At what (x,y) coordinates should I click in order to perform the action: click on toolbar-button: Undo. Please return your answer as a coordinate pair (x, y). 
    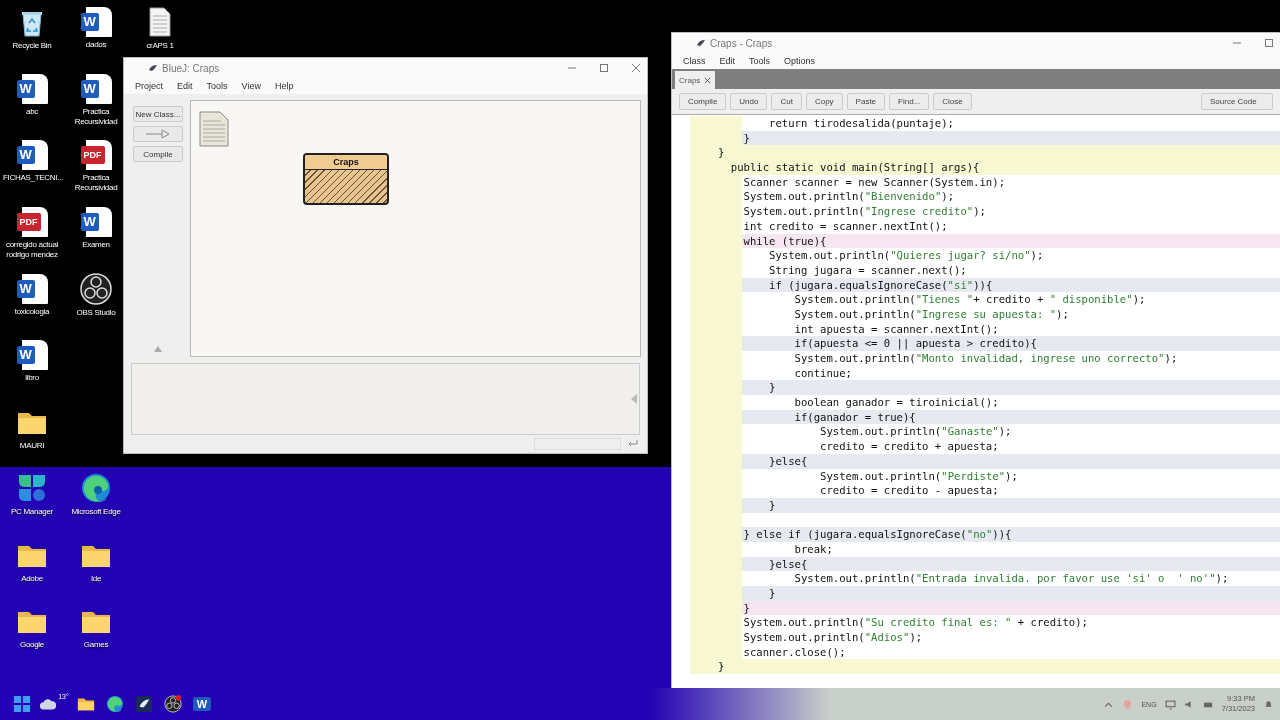
    Looking at the image, I should click on (749, 101).